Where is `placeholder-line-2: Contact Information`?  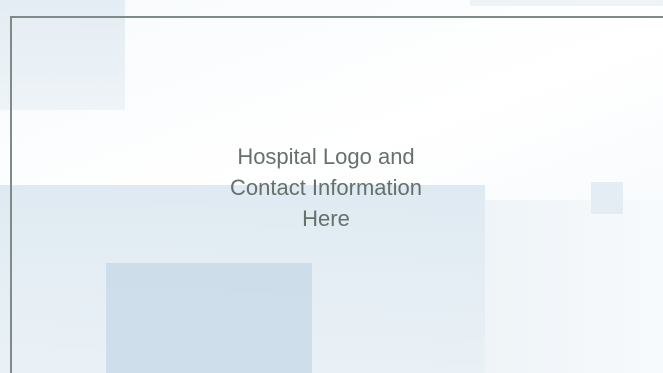 placeholder-line-2: Contact Information is located at coordinates (326, 187).